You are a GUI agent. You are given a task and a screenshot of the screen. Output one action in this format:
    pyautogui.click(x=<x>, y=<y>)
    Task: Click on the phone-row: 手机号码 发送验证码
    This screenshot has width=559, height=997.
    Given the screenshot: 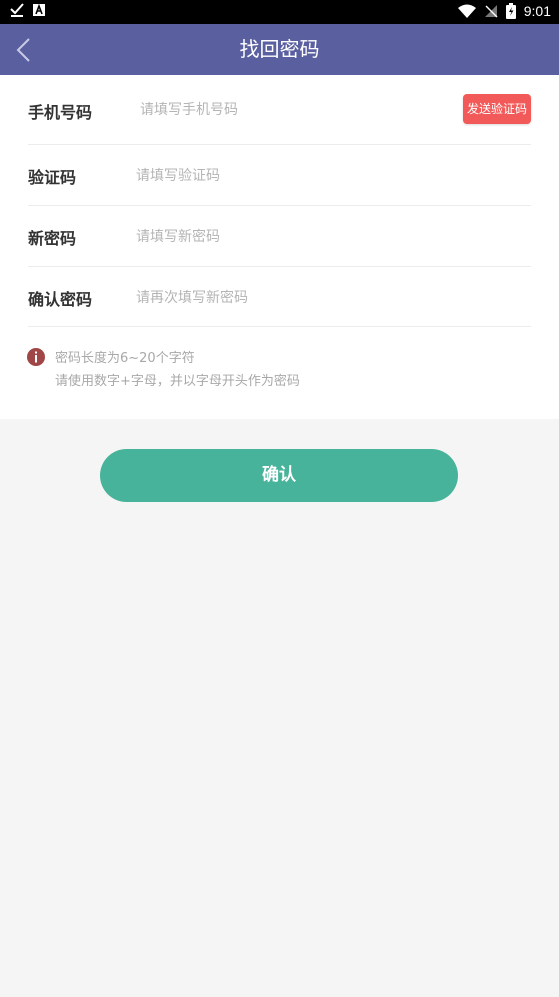 What is the action you would take?
    pyautogui.click(x=279, y=110)
    